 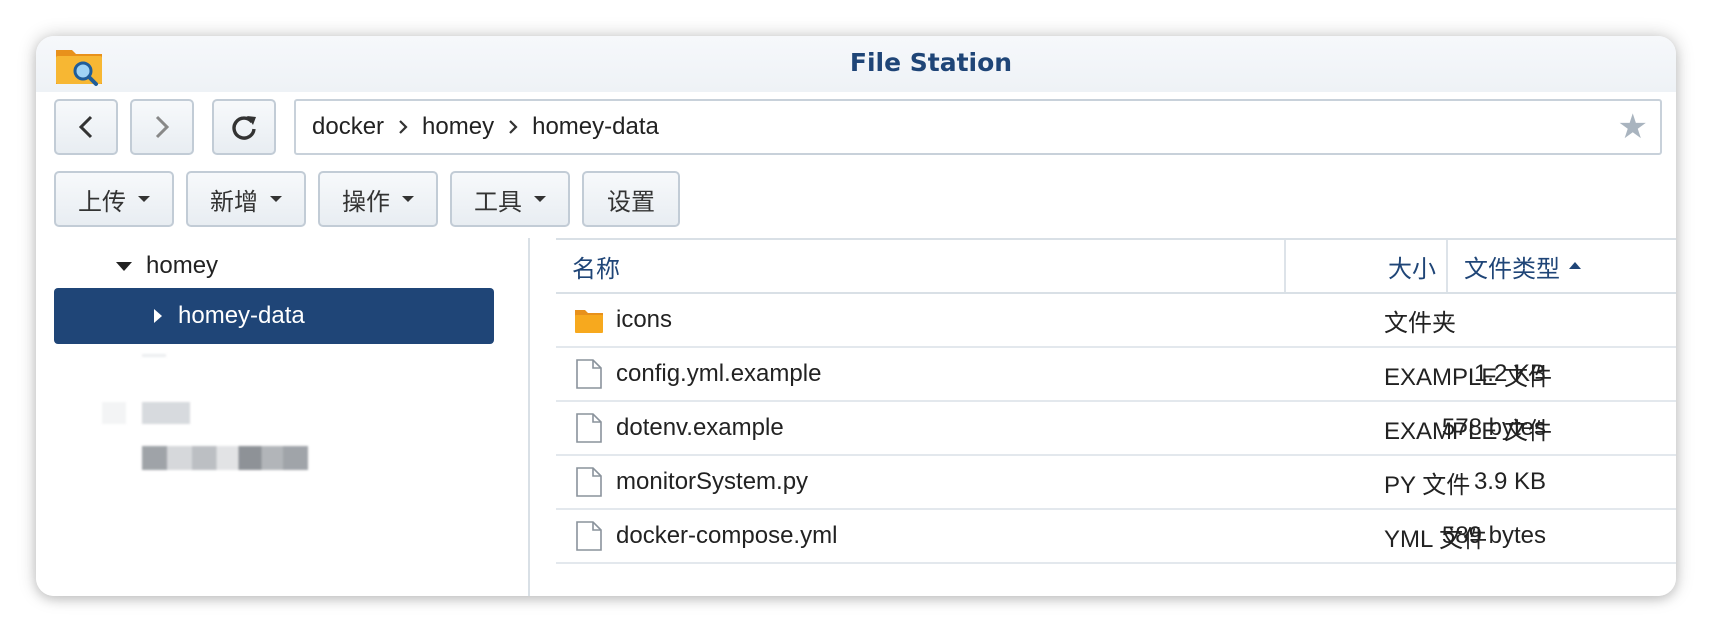 I want to click on settings-button-label: 设置, so click(x=631, y=202).